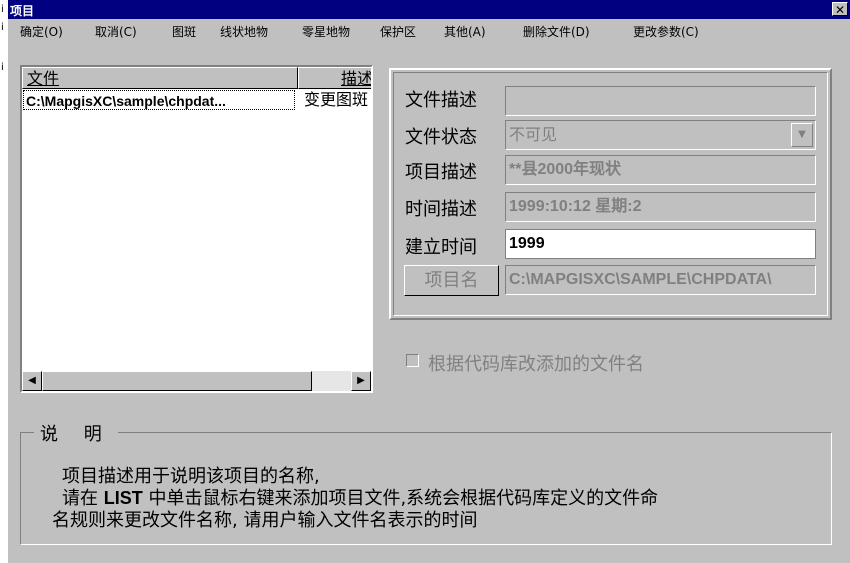 The image size is (850, 563). I want to click on chevron-down-icon: ▼, so click(802, 134).